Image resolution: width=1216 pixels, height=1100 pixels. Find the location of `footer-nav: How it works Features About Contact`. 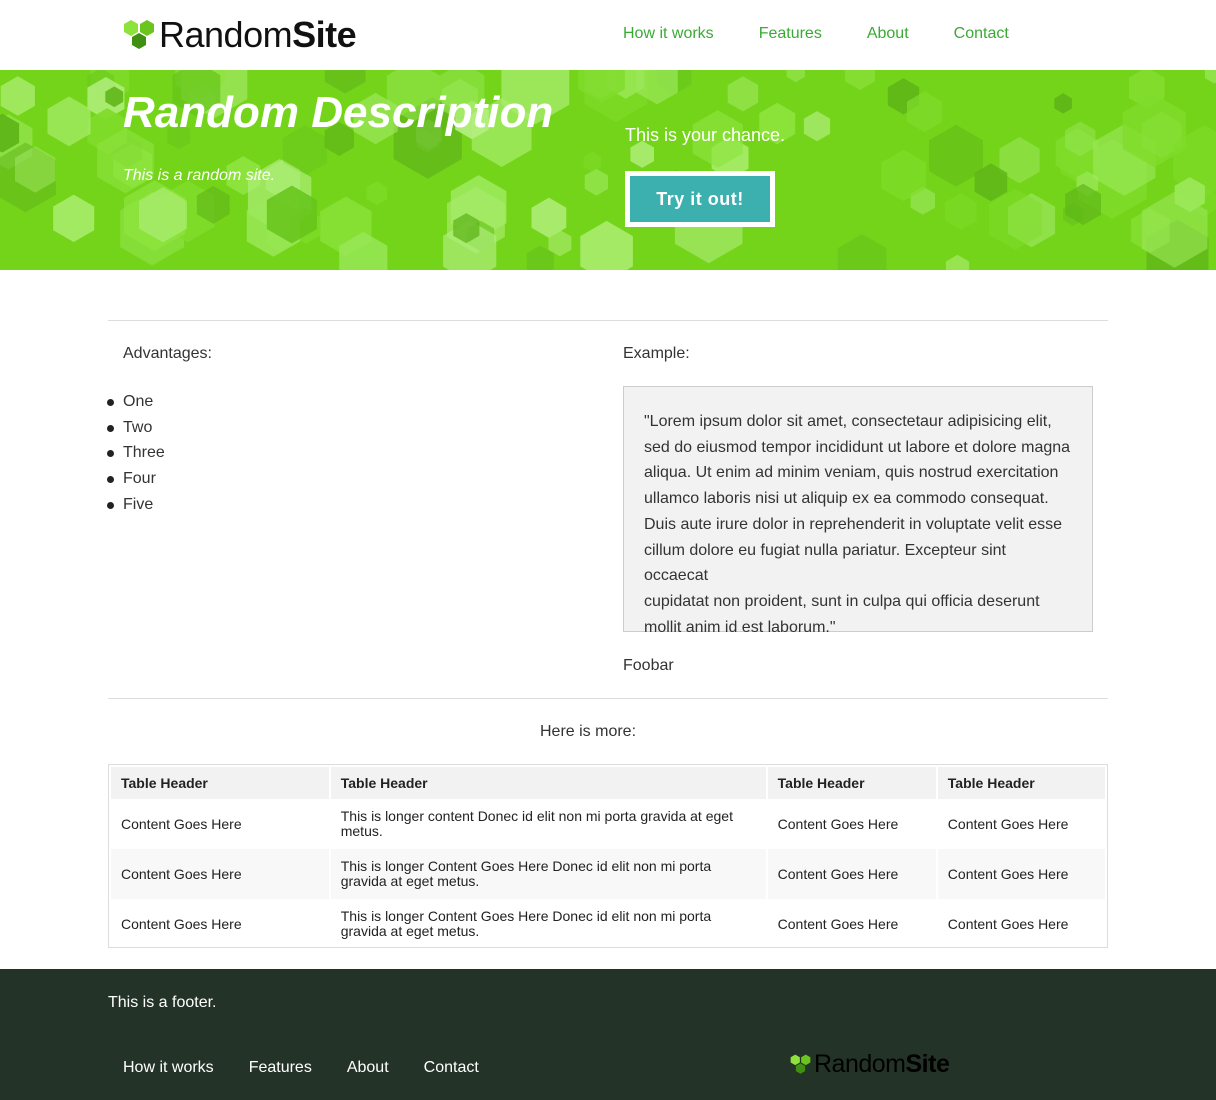

footer-nav: How it works Features About Contact is located at coordinates (318, 1068).